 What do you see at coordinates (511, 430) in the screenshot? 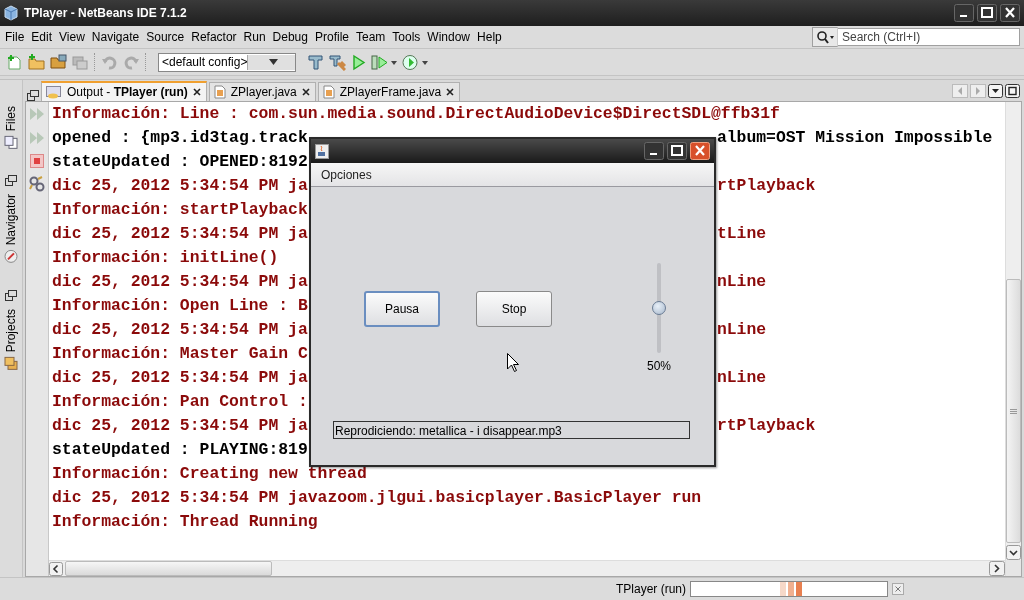
I see `status-field: Reprodiciendo: metallica - i disappear.mp3` at bounding box center [511, 430].